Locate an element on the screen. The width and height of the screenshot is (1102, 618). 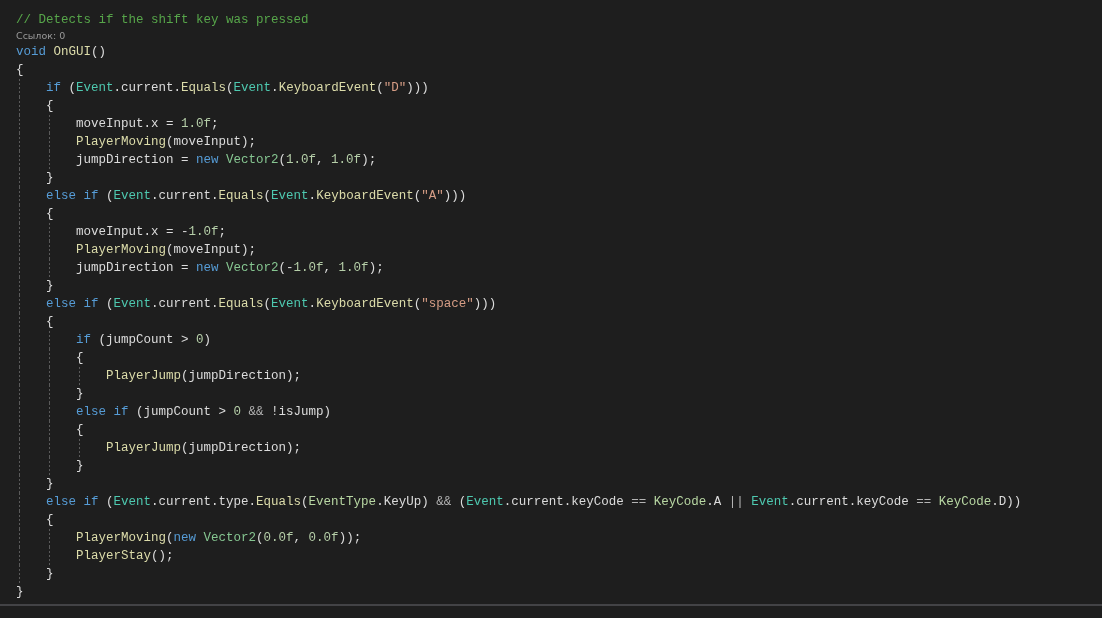
code-line: if (jumpCount > 0) is located at coordinates (144, 340).